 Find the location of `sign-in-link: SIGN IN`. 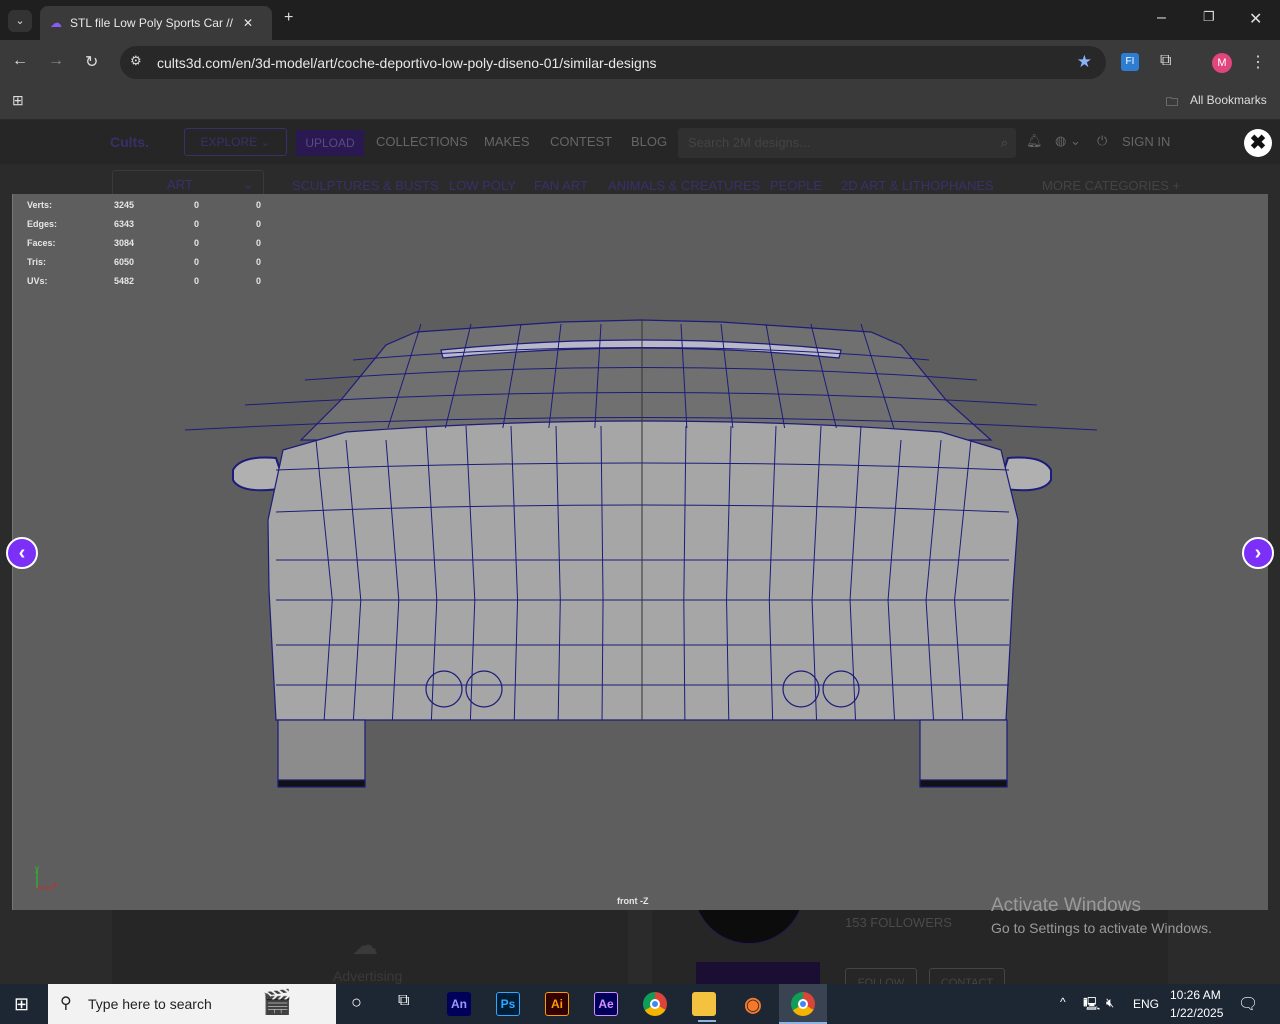

sign-in-link: SIGN IN is located at coordinates (1146, 141).